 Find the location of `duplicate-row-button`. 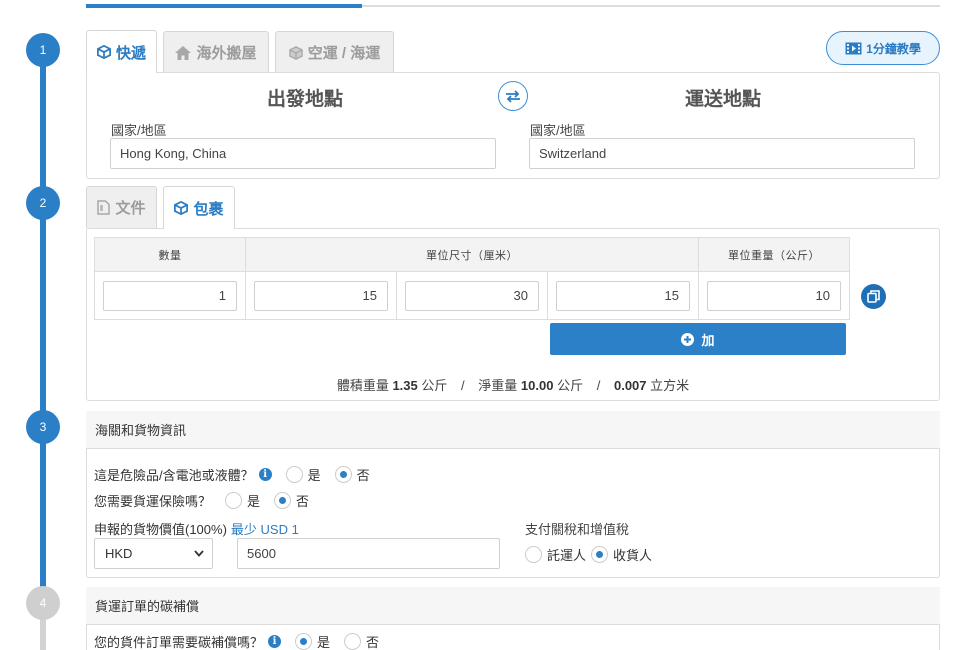

duplicate-row-button is located at coordinates (873, 296).